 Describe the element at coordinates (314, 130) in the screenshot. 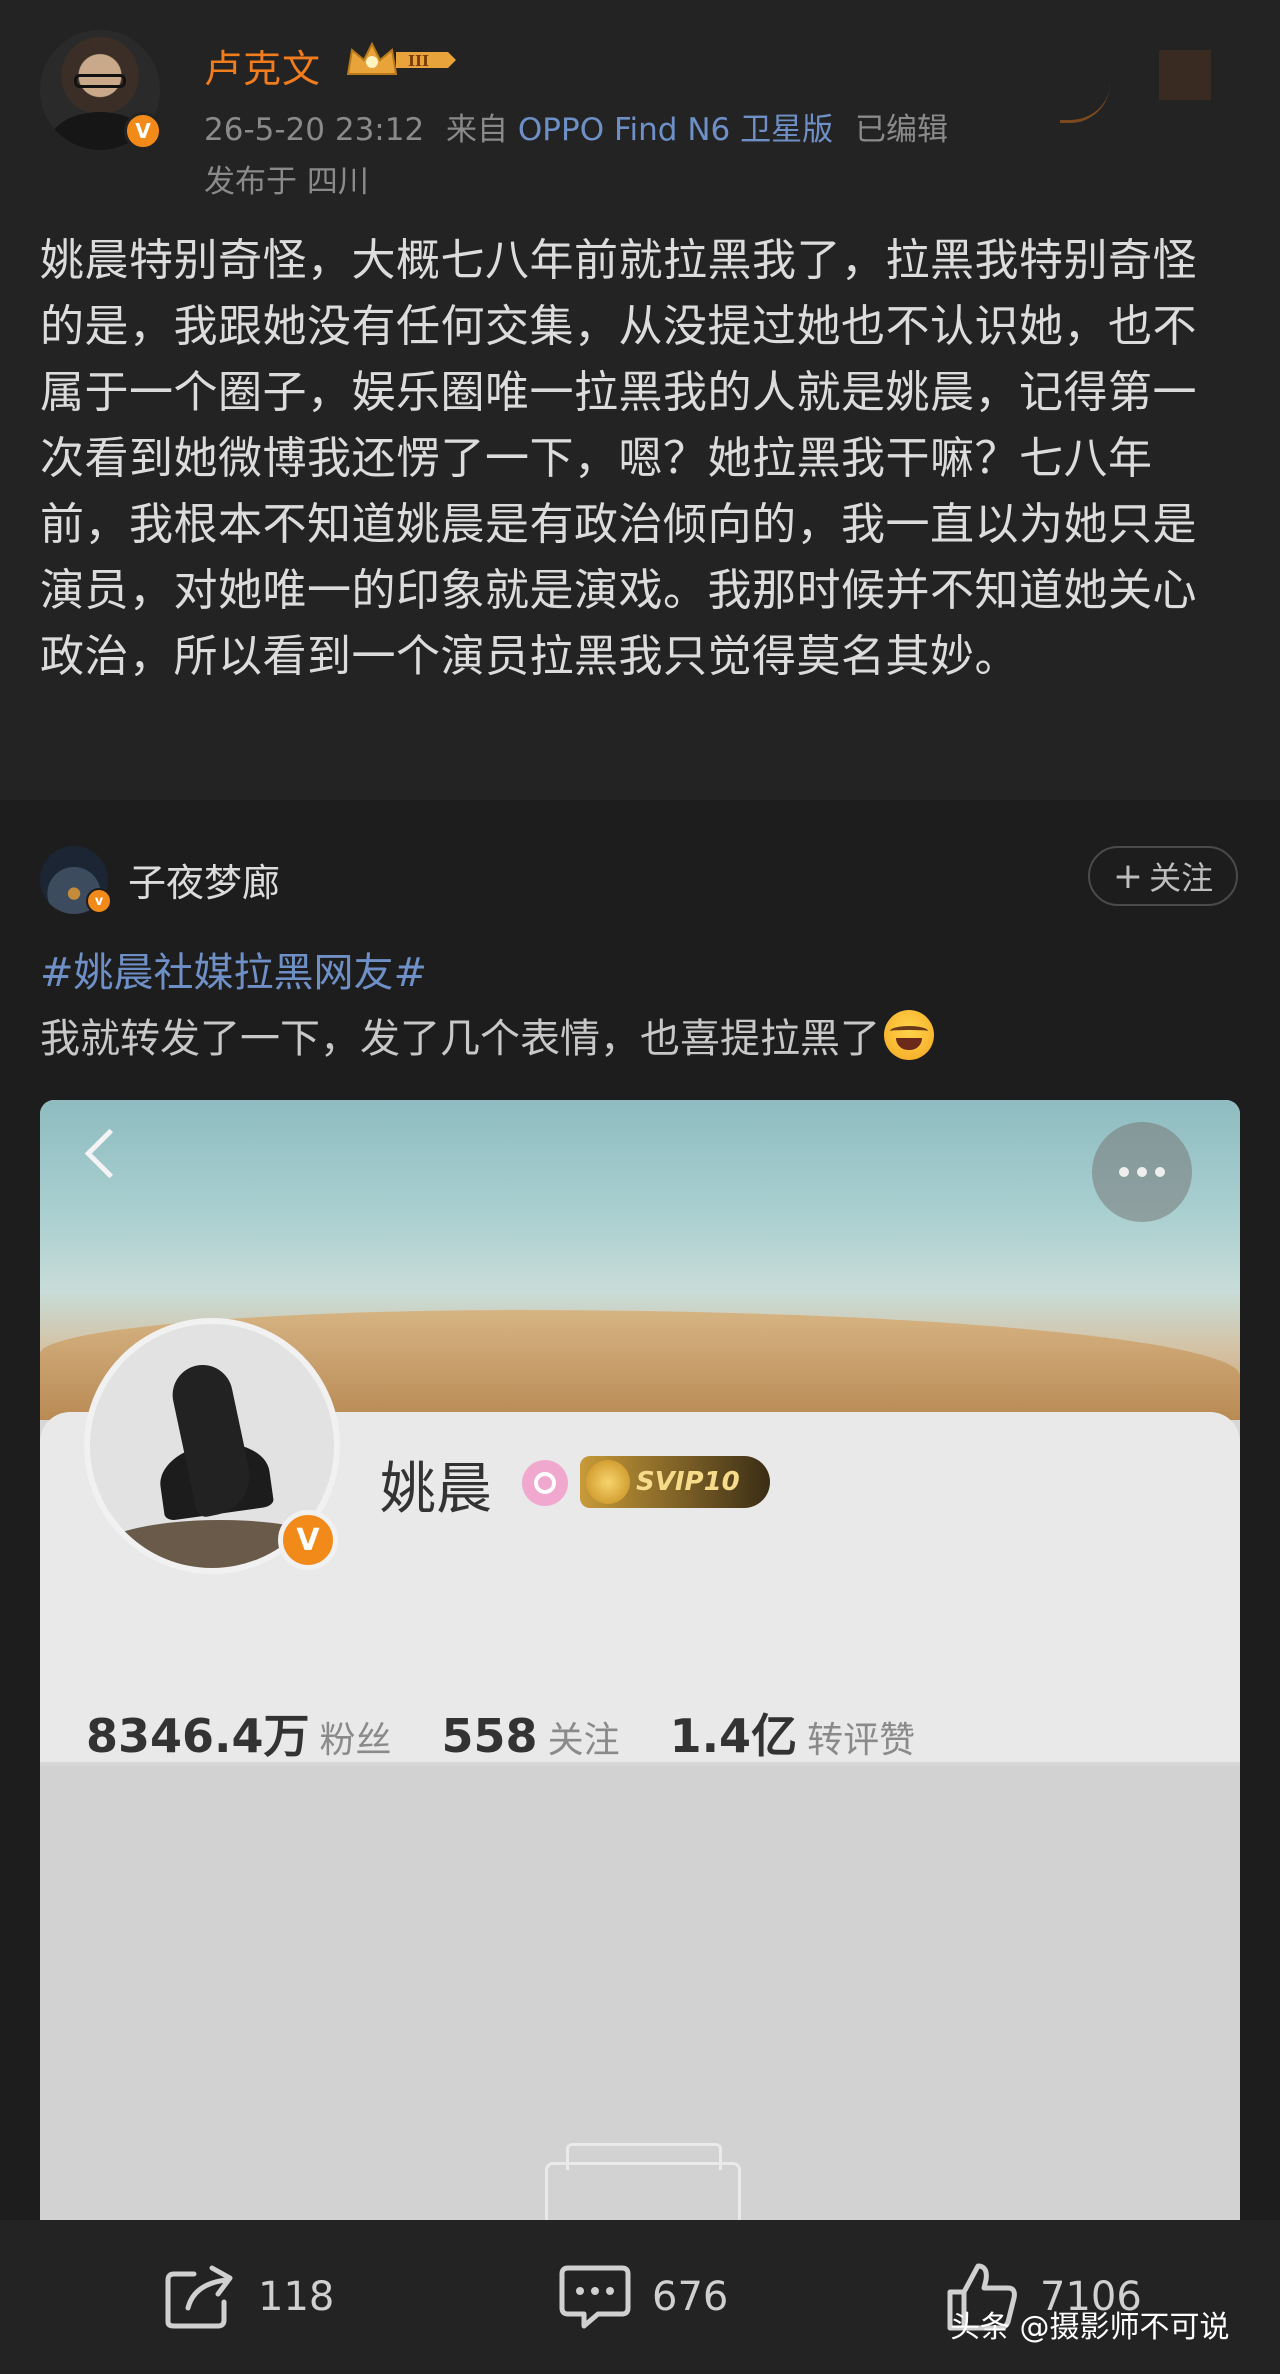

I see `post-date: 26-5-20 23:12` at that location.